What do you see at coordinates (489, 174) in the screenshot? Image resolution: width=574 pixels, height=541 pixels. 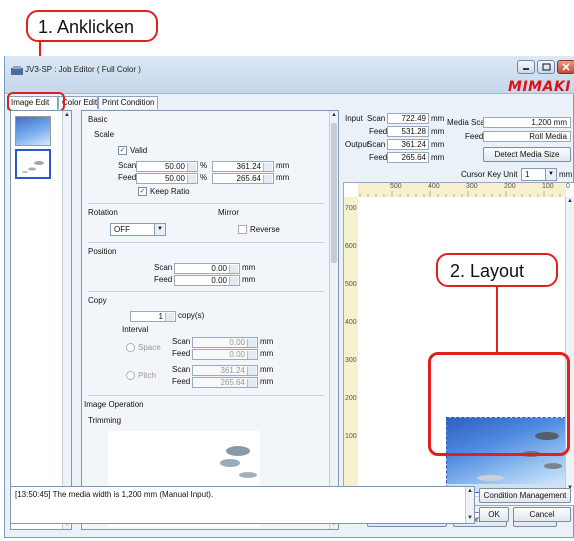 I see `cursor-key-unit-label: Cursor Key Unit` at bounding box center [489, 174].